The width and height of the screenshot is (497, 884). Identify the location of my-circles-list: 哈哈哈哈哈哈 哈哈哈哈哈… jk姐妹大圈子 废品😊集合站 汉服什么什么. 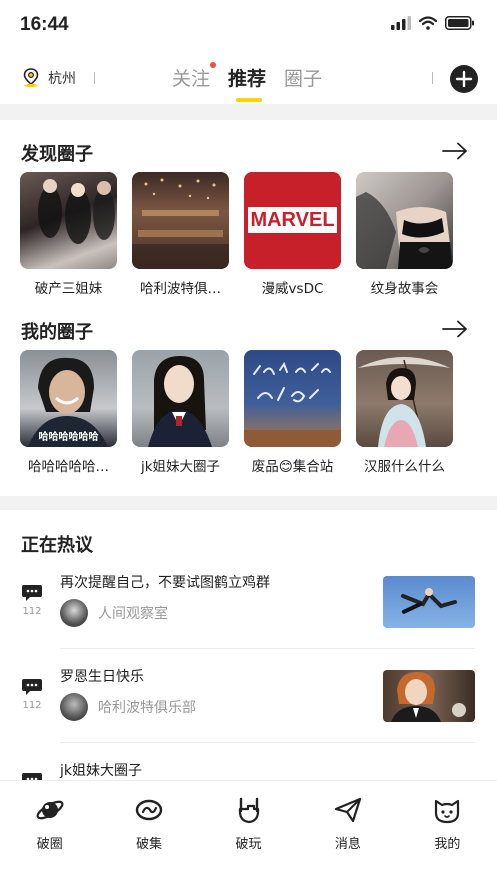
(236, 412).